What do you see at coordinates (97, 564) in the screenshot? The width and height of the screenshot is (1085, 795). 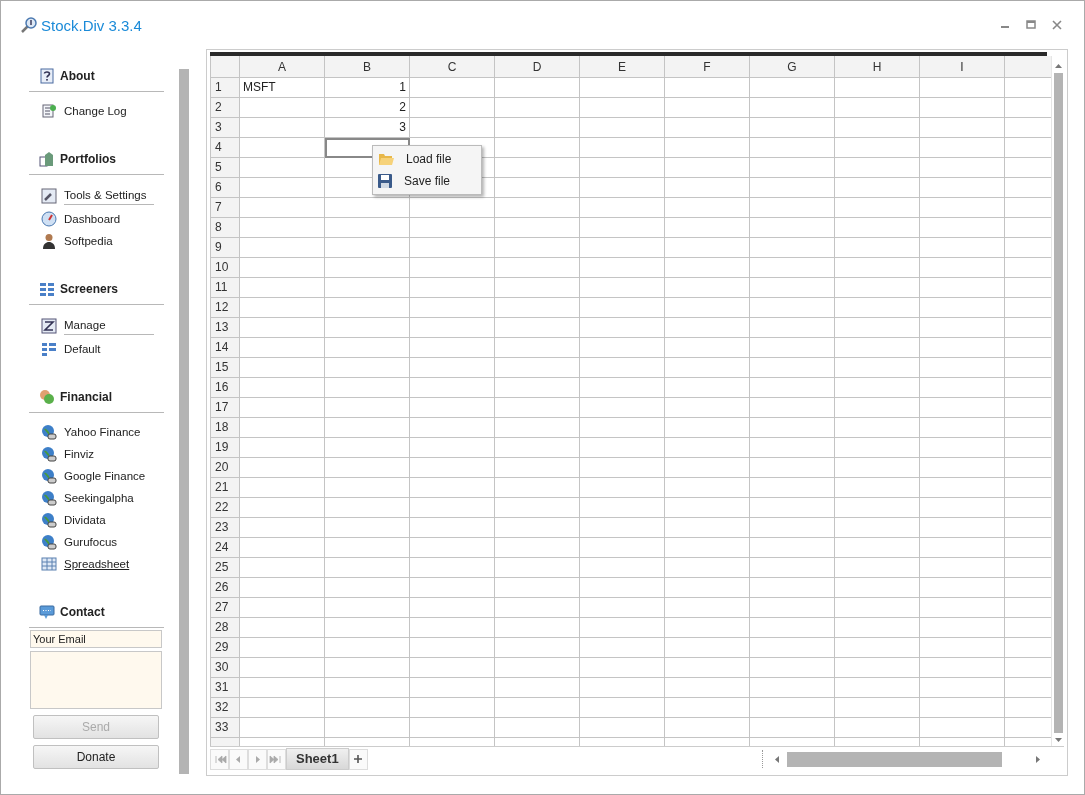 I see `sidebar-link: Spreadsheet` at bounding box center [97, 564].